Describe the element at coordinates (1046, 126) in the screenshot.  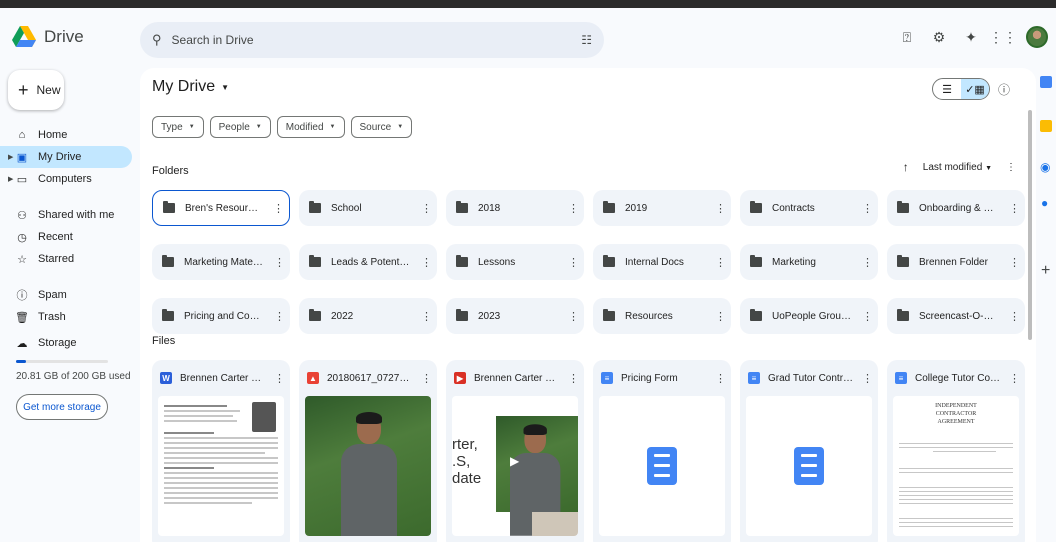
I see `keep-icon` at that location.